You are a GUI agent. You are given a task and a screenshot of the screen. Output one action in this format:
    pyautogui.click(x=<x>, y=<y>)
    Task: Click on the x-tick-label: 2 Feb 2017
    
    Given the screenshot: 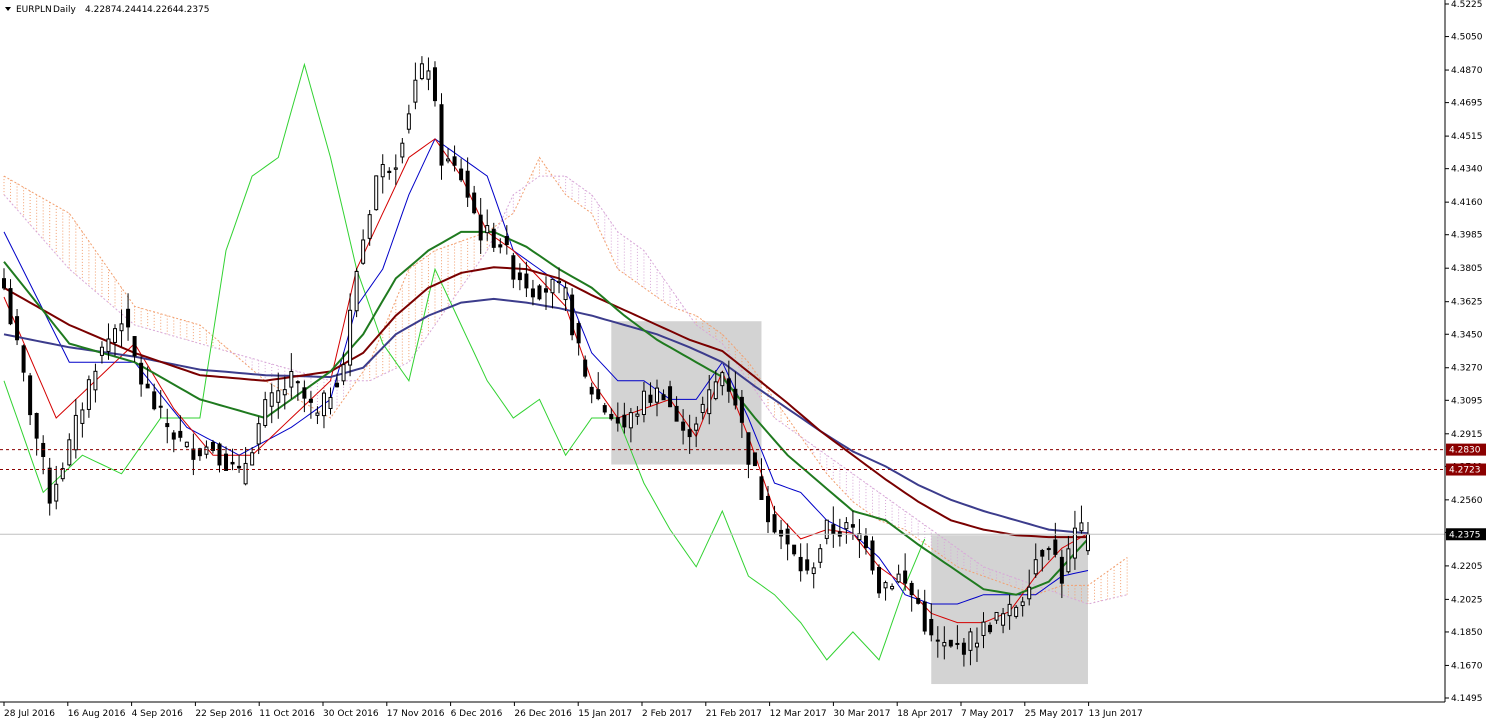 What is the action you would take?
    pyautogui.click(x=667, y=714)
    